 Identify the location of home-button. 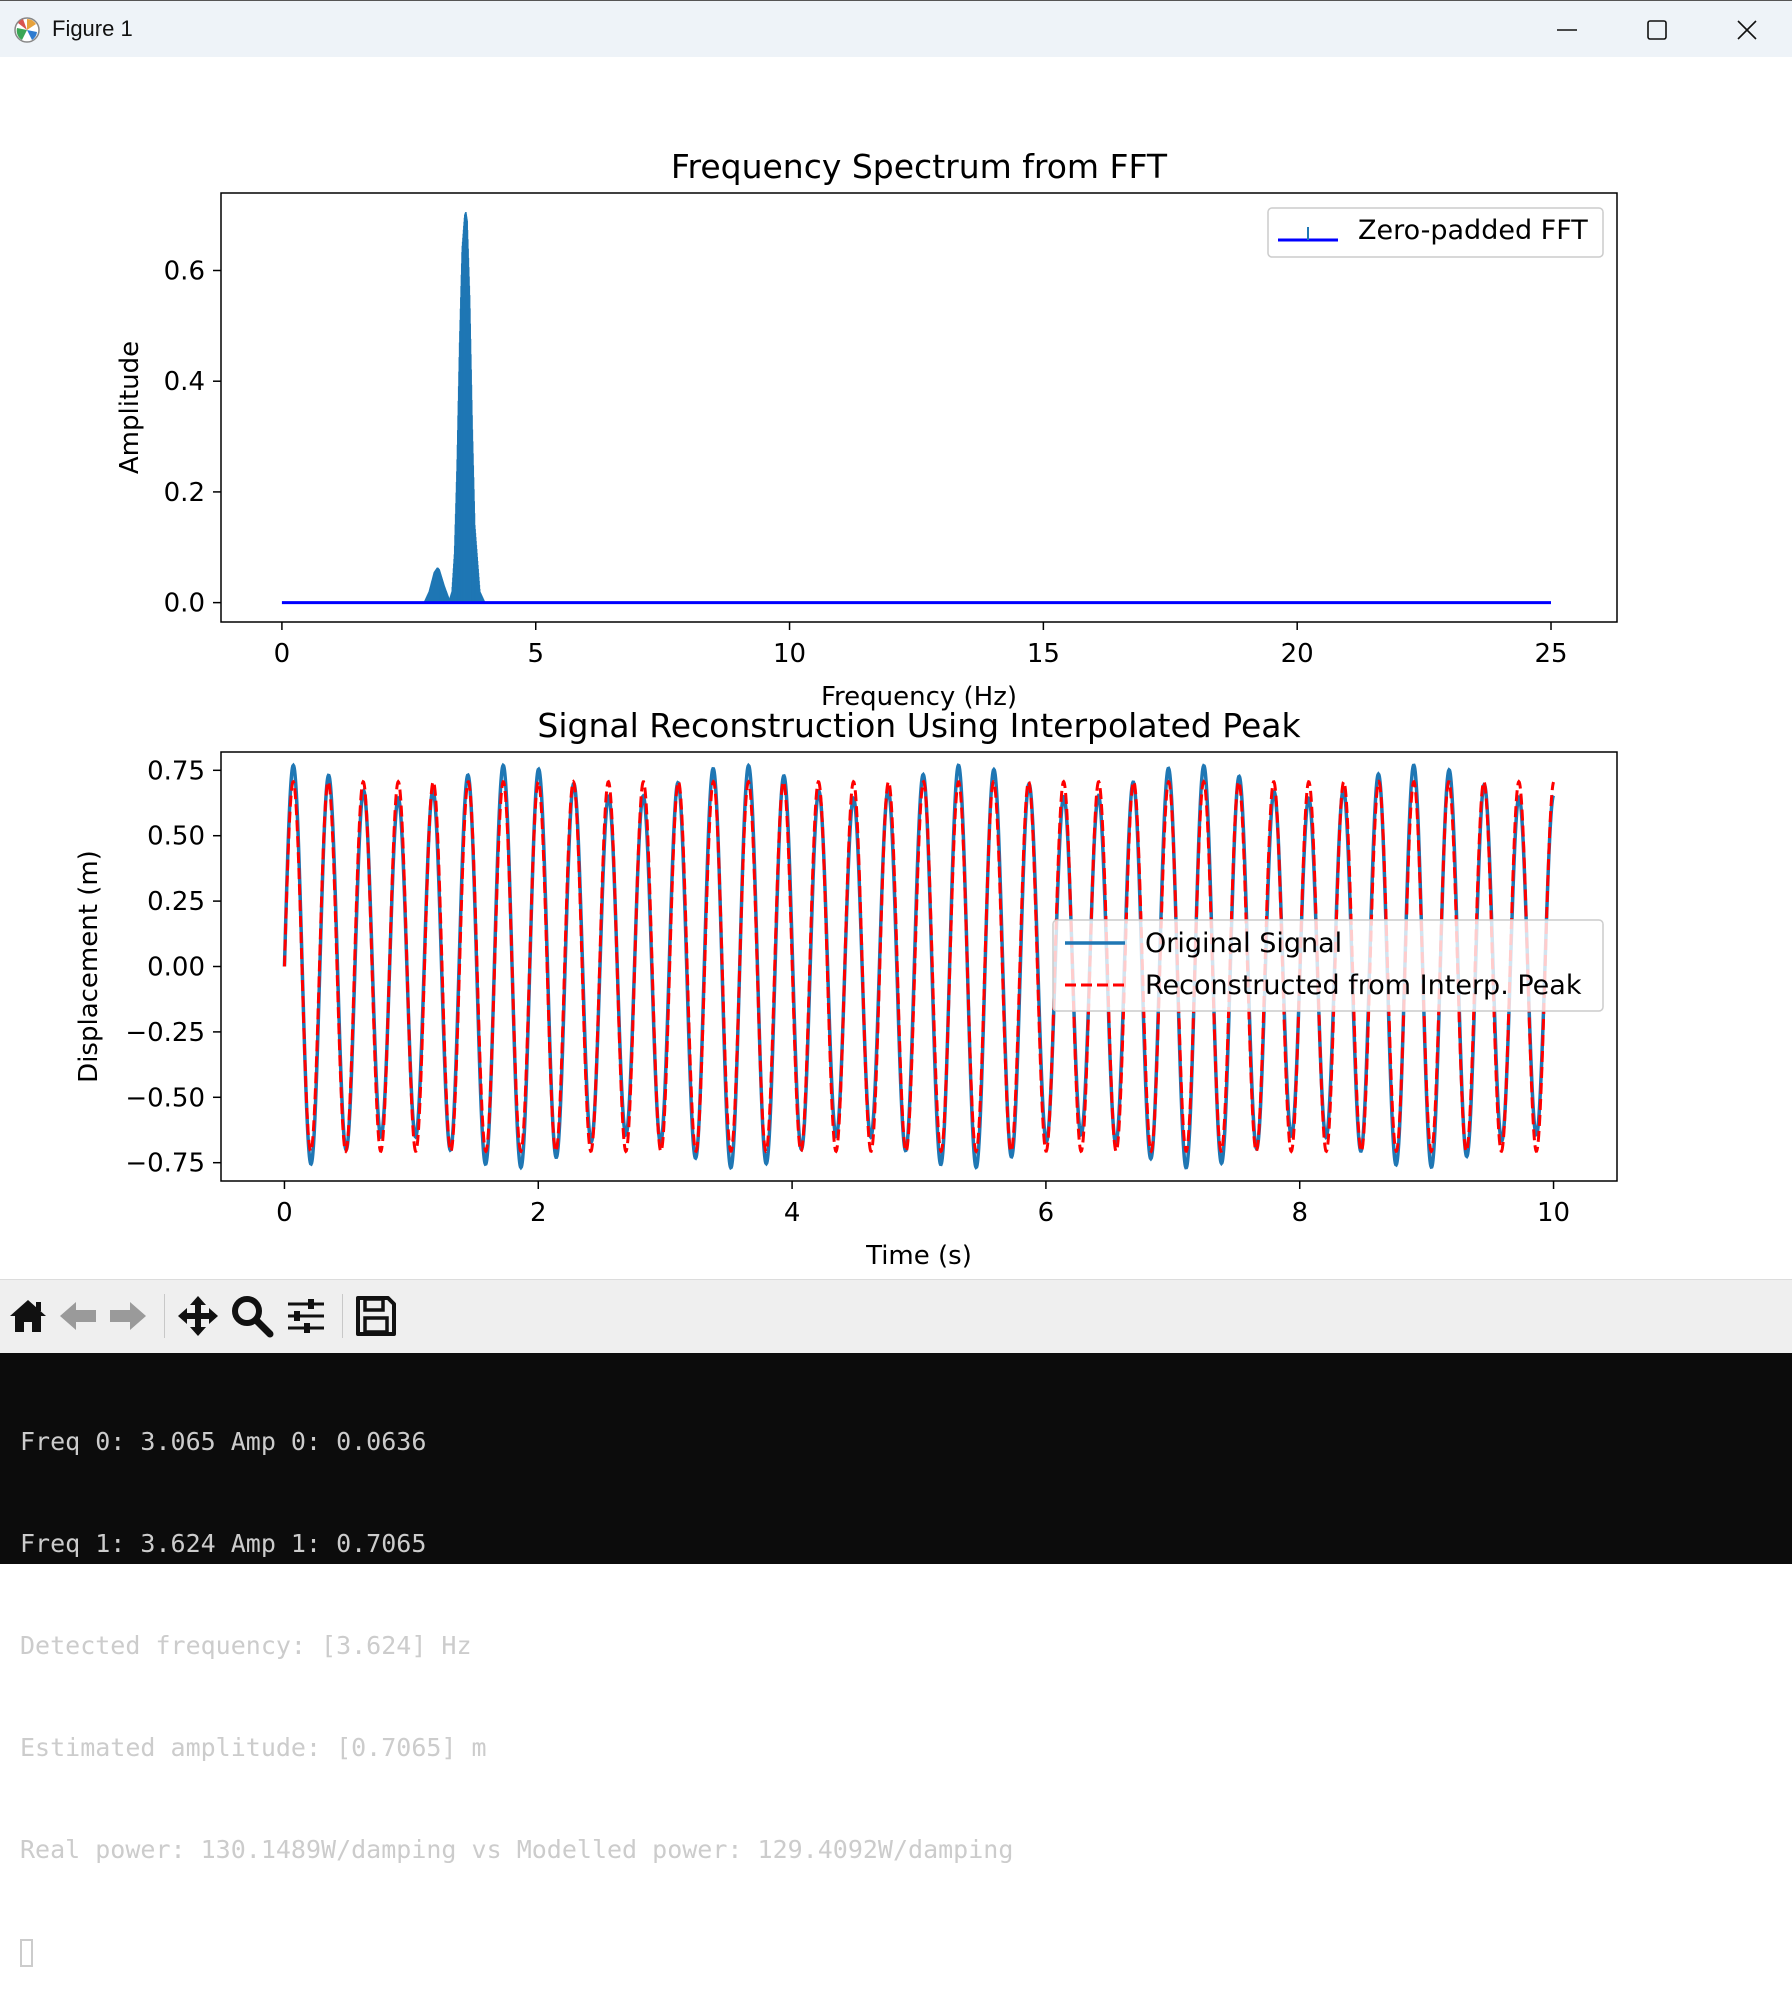
(28, 1316).